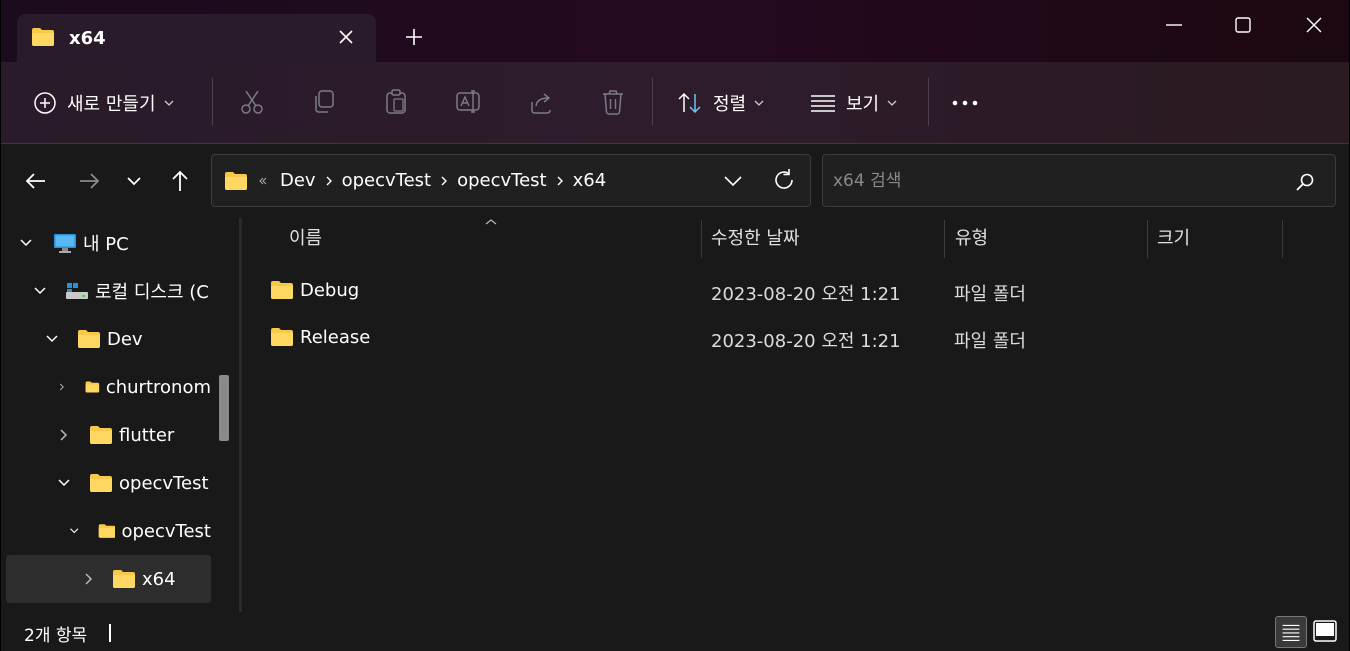 The height and width of the screenshot is (651, 1350). I want to click on share-icon, so click(541, 102).